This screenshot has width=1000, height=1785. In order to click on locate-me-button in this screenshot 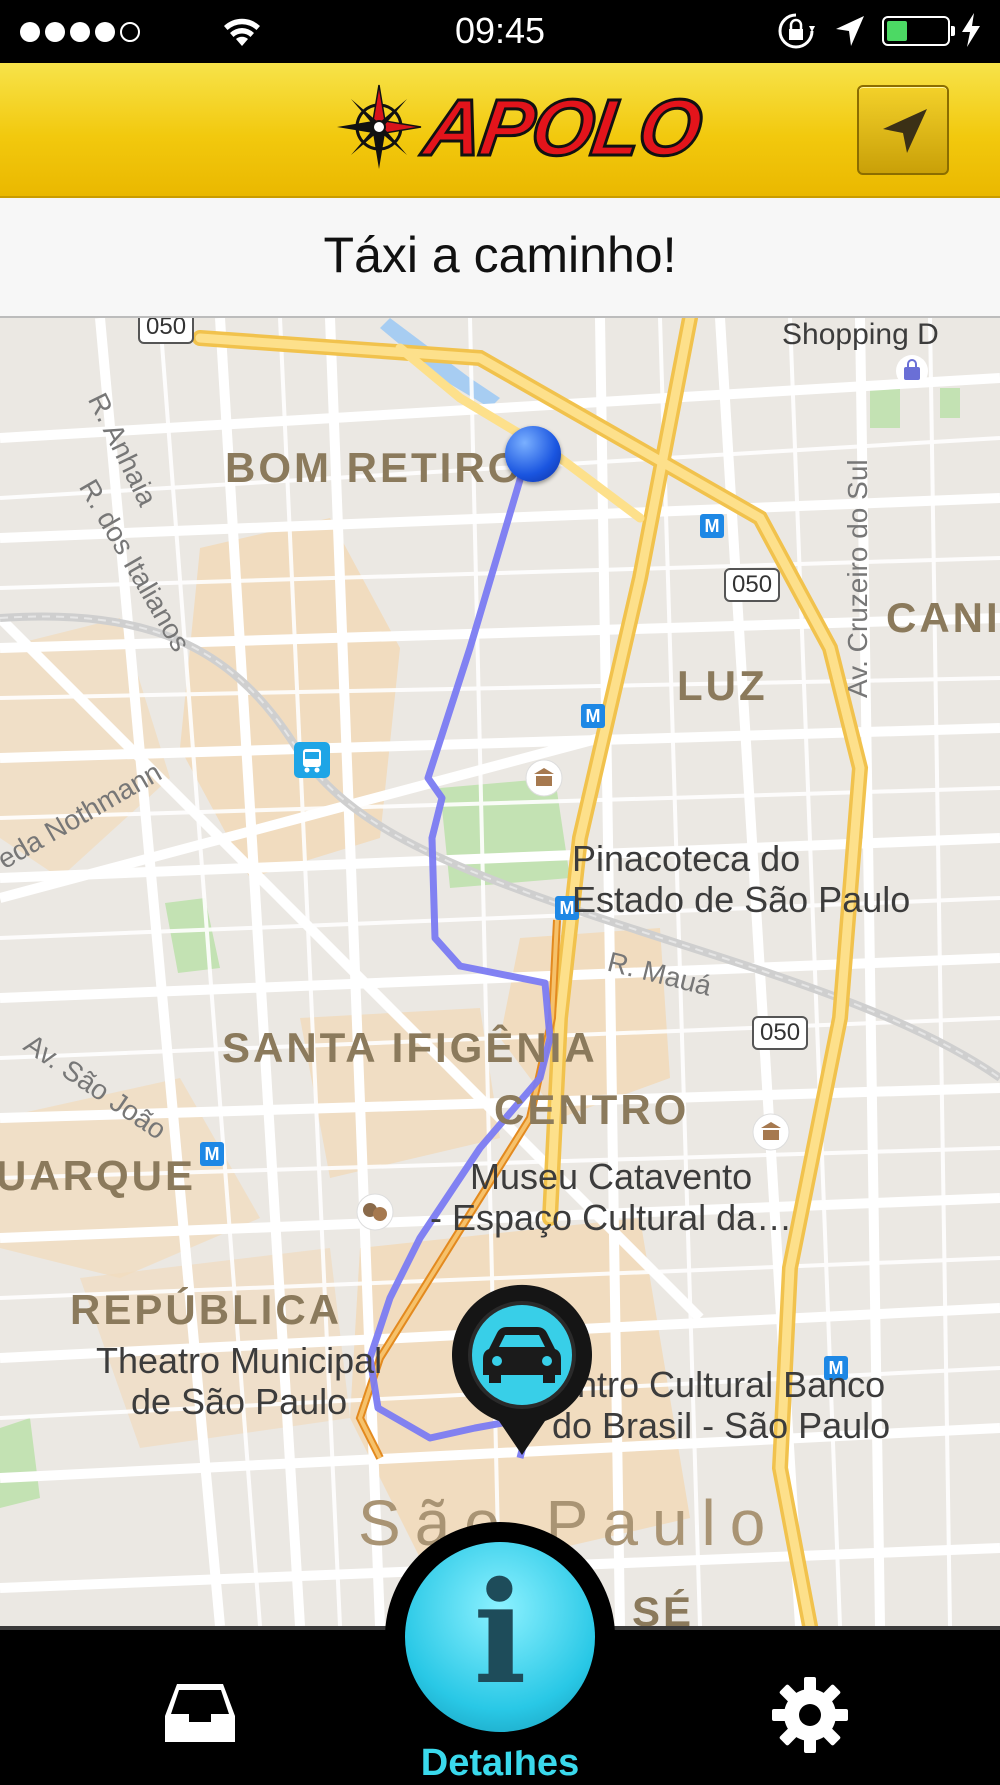, I will do `click(903, 130)`.